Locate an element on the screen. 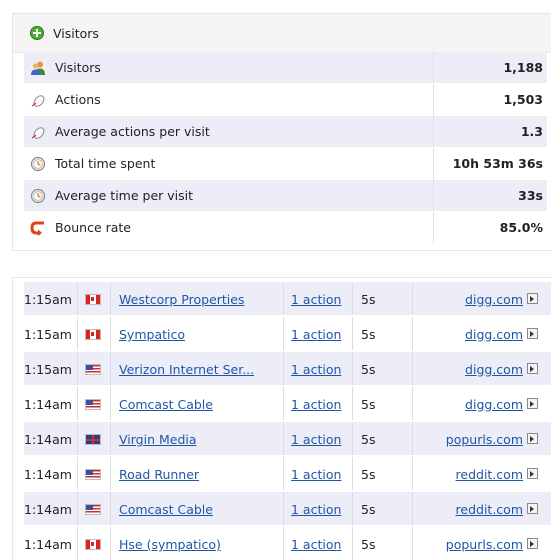  stat-label: Visitors is located at coordinates (78, 67).